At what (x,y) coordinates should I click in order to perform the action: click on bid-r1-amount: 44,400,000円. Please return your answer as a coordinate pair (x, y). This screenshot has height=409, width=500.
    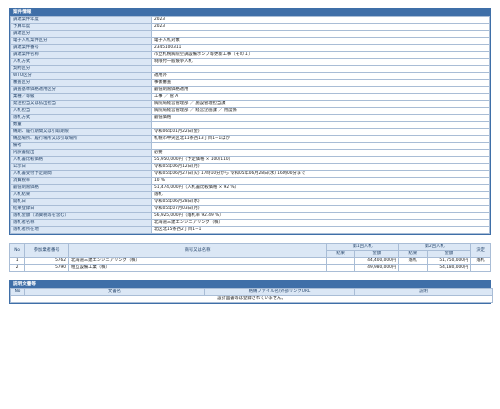
    Looking at the image, I should click on (377, 261).